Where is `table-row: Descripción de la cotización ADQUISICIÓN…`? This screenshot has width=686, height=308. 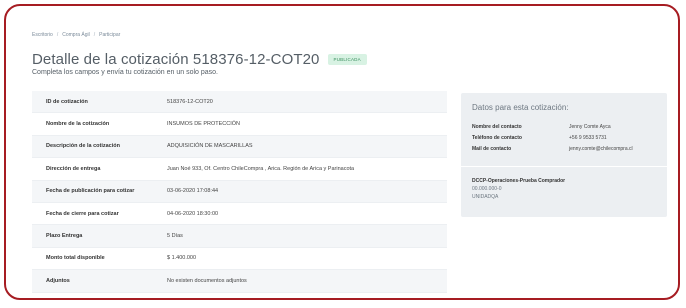 table-row: Descripción de la cotización ADQUISICIÓN… is located at coordinates (239, 147).